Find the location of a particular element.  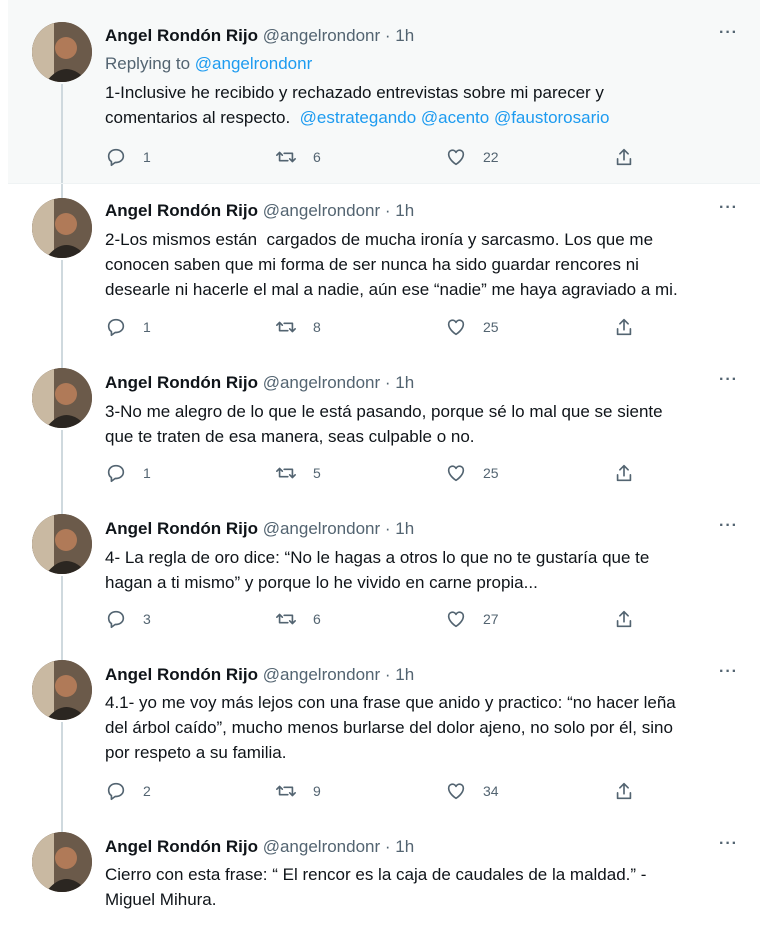

tweet-header: Angel Rondón Rijo @angelrondonr · 1h is located at coordinates (259, 36).